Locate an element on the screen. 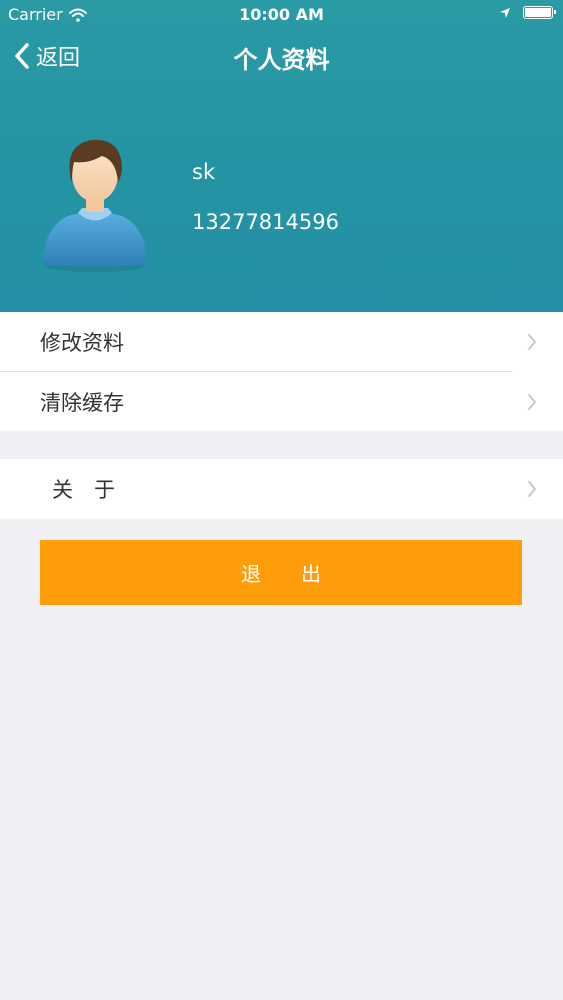 This screenshot has height=1000, width=563. page-title: 个人资料 is located at coordinates (281, 60).